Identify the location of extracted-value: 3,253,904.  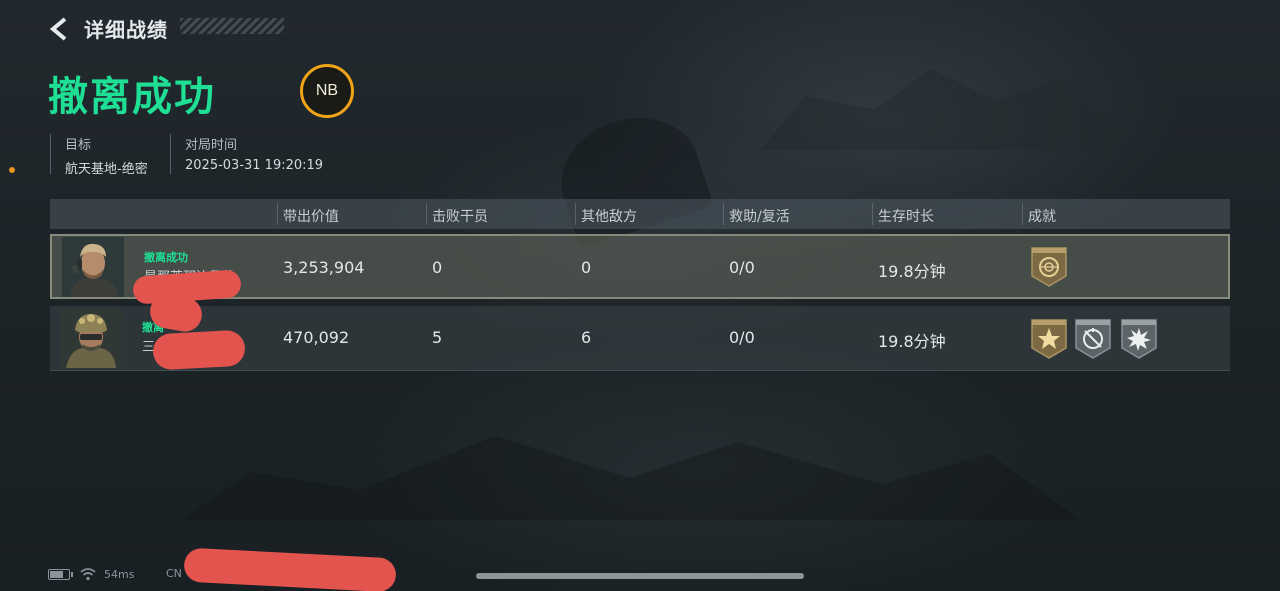
(324, 267).